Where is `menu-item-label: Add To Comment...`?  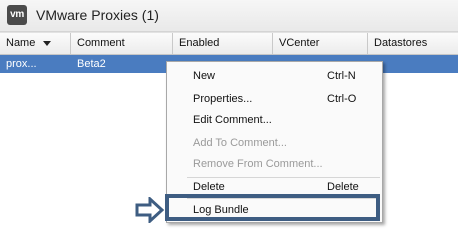 menu-item-label: Add To Comment... is located at coordinates (240, 143).